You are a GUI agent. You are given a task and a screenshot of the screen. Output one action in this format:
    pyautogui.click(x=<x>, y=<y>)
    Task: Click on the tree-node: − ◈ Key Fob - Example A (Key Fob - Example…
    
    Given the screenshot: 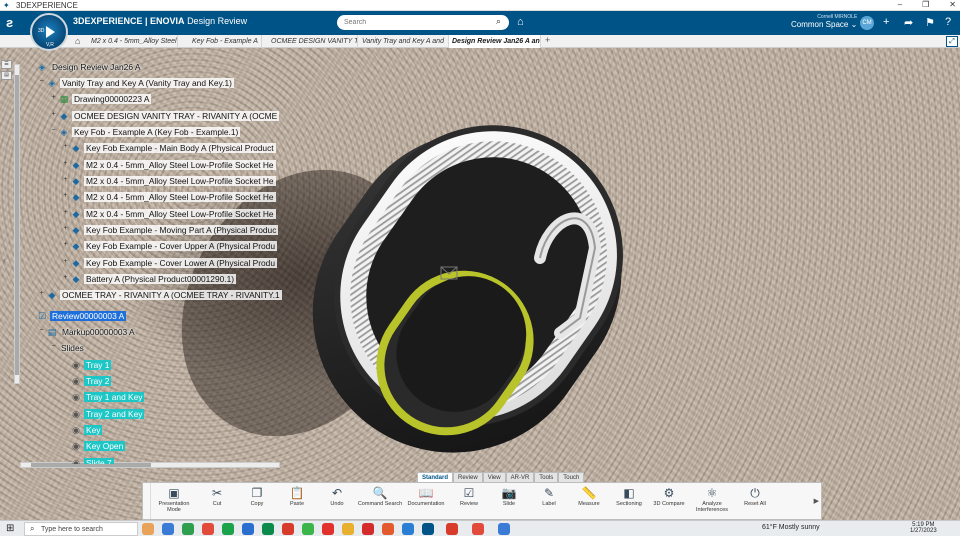 What is the action you would take?
    pyautogui.click(x=145, y=131)
    